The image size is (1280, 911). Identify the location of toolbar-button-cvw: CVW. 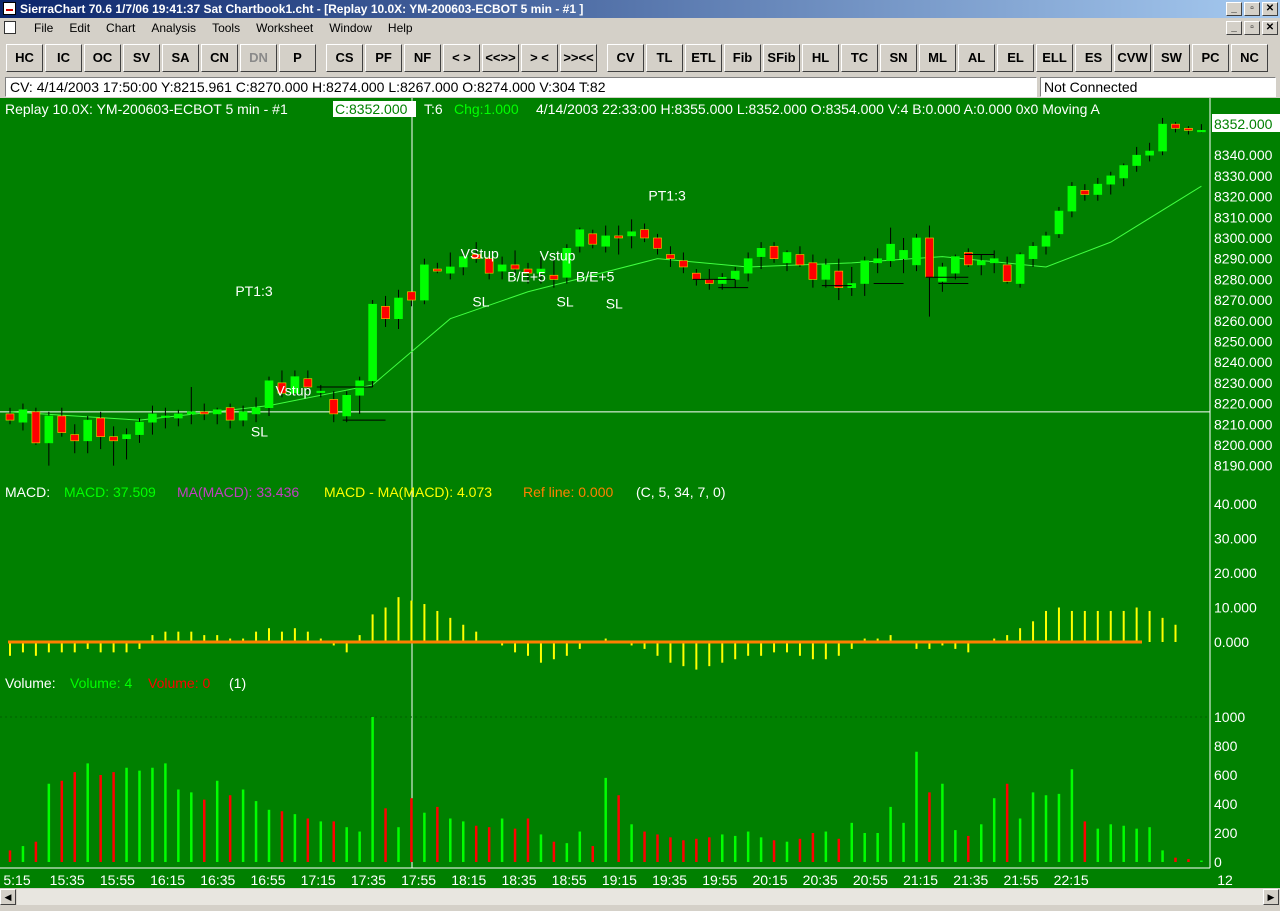
(1132, 58).